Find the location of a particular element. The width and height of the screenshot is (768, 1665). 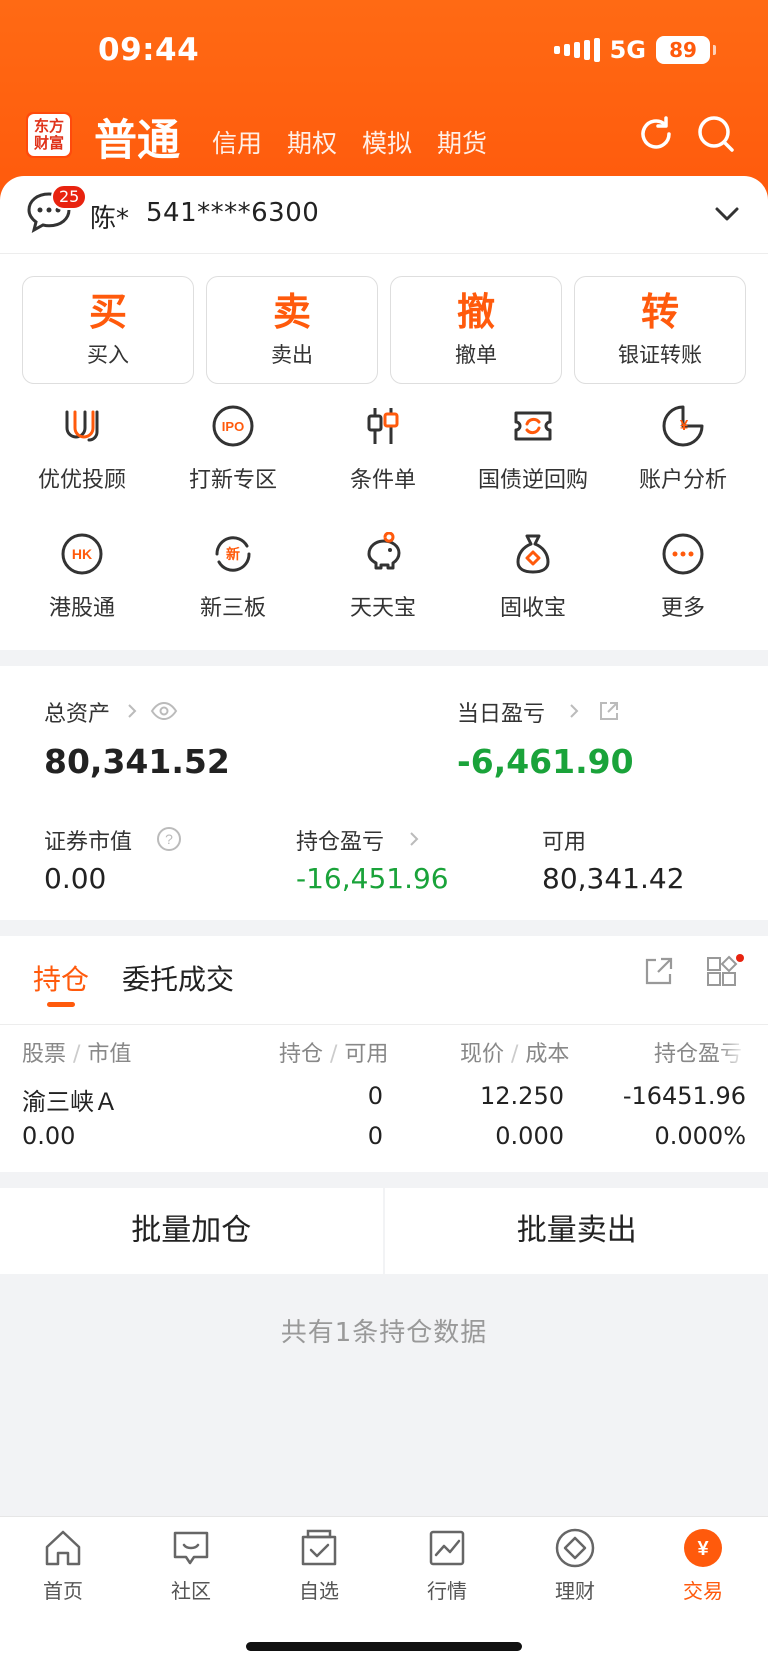

grid-item-advisor: 优优投顾 is located at coordinates (82, 449).